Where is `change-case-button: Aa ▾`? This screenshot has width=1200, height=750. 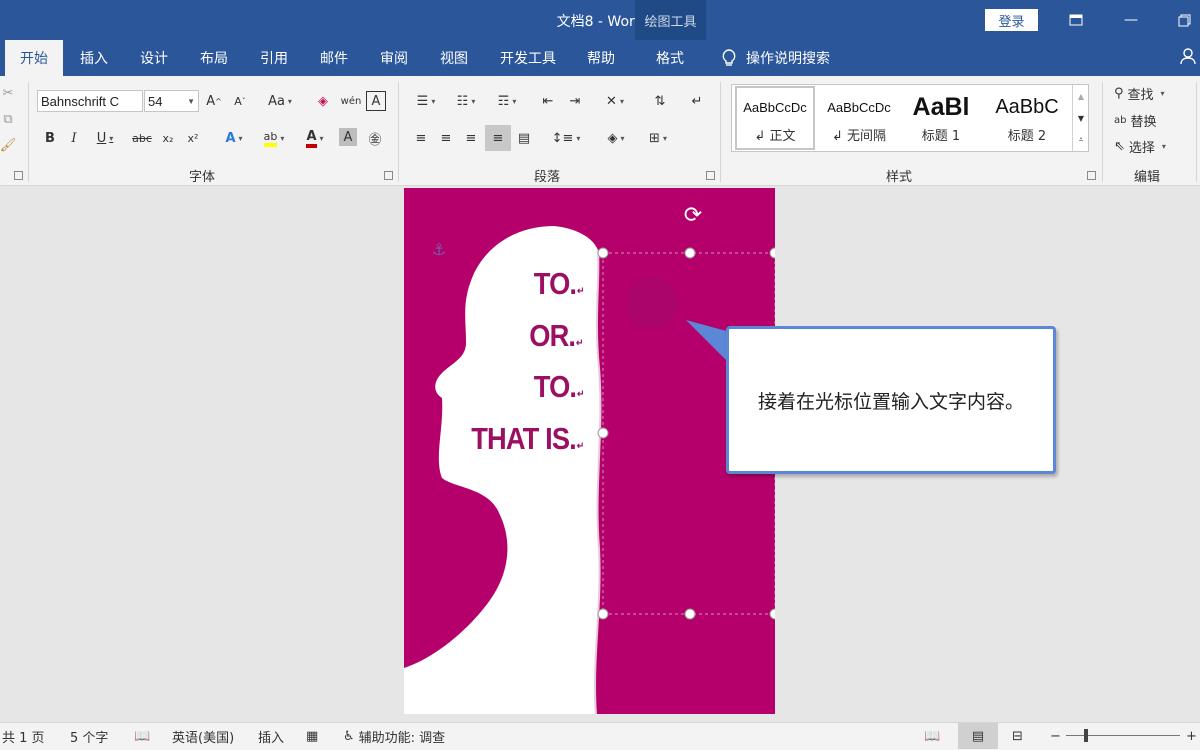 change-case-button: Aa ▾ is located at coordinates (280, 101).